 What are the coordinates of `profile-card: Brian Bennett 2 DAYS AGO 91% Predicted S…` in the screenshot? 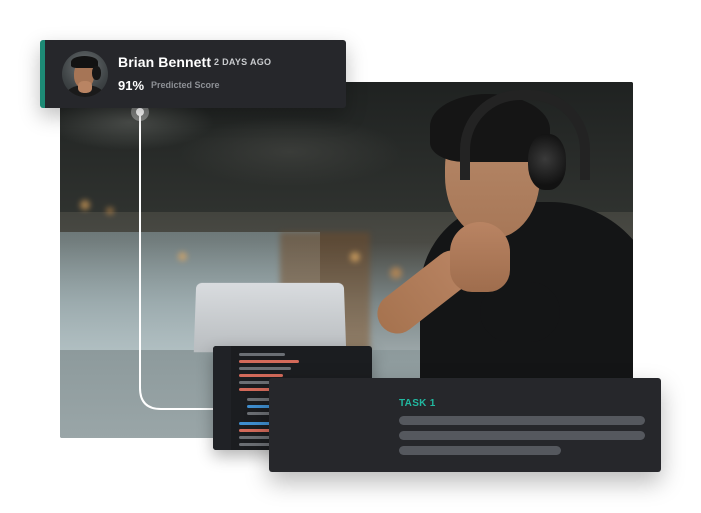 It's located at (193, 74).